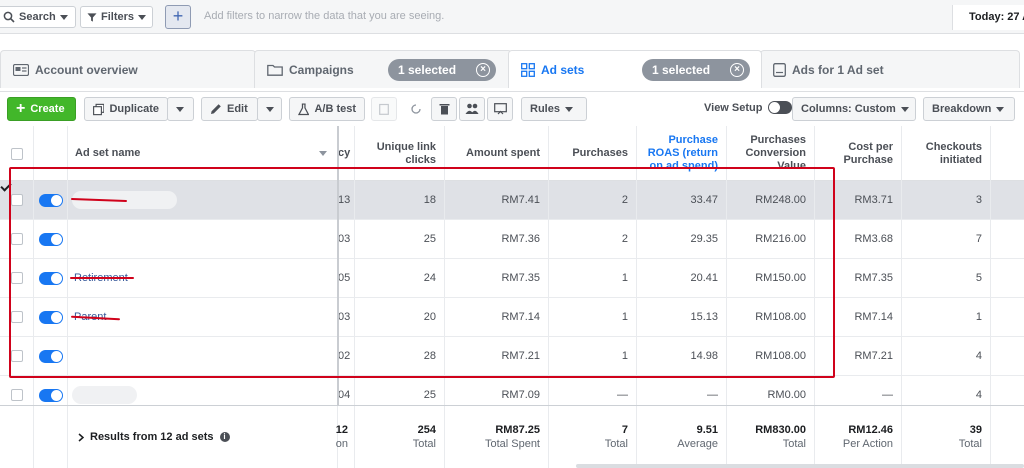 This screenshot has height=468, width=1024. What do you see at coordinates (520, 200) in the screenshot?
I see `cell-value: RM7.41` at bounding box center [520, 200].